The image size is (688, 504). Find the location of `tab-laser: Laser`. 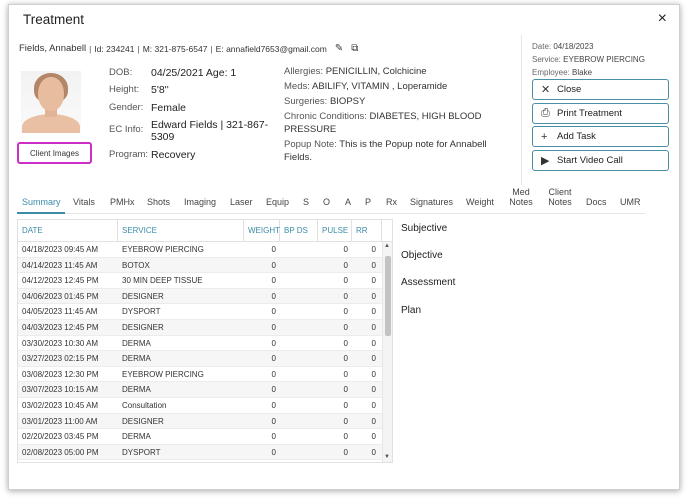

tab-laser: Laser is located at coordinates (241, 202).